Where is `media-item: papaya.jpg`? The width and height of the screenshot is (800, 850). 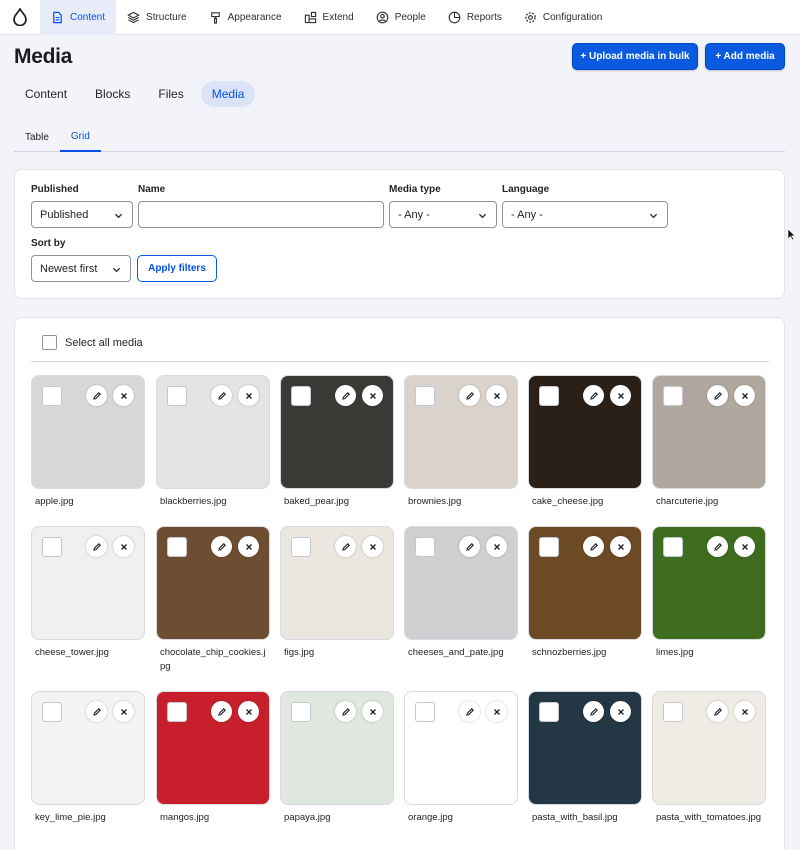 media-item: papaya.jpg is located at coordinates (337, 758).